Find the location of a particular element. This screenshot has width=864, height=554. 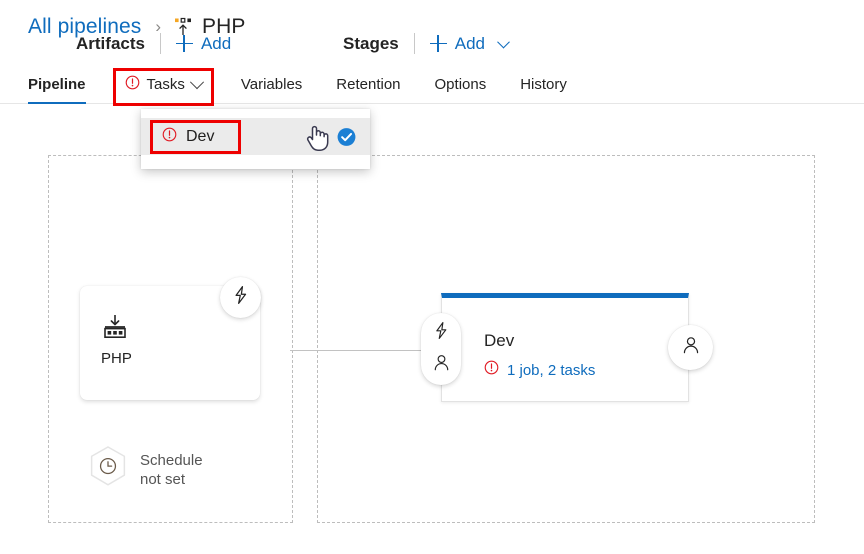

tab-retention: Retention is located at coordinates (368, 89).